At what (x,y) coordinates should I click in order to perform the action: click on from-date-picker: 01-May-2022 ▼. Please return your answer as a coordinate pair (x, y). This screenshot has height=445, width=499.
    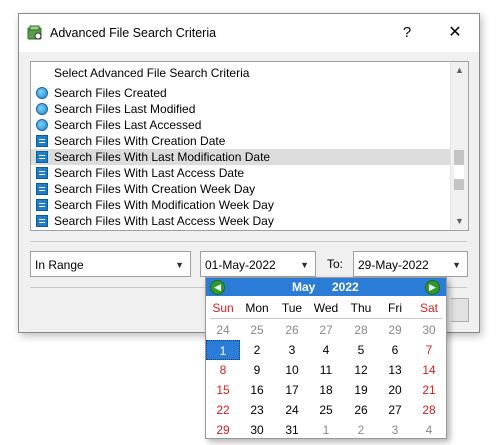
    Looking at the image, I should click on (258, 264).